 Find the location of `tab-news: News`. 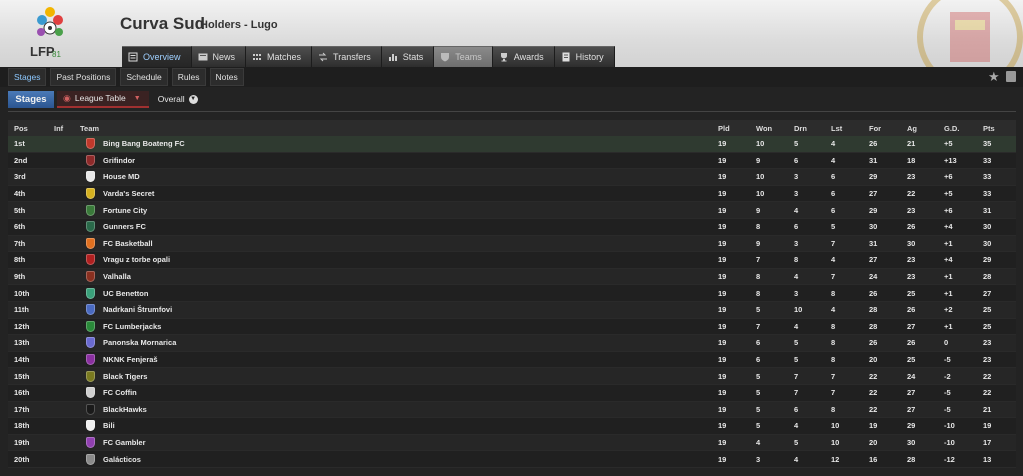

tab-news: News is located at coordinates (219, 56).